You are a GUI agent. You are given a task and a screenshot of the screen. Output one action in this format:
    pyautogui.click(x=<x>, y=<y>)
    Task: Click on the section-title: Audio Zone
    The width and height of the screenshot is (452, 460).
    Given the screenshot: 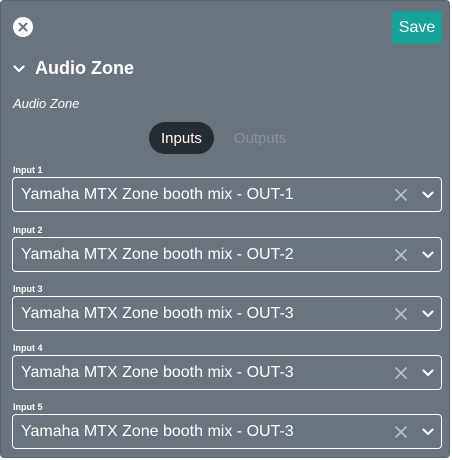 What is the action you would take?
    pyautogui.click(x=84, y=68)
    